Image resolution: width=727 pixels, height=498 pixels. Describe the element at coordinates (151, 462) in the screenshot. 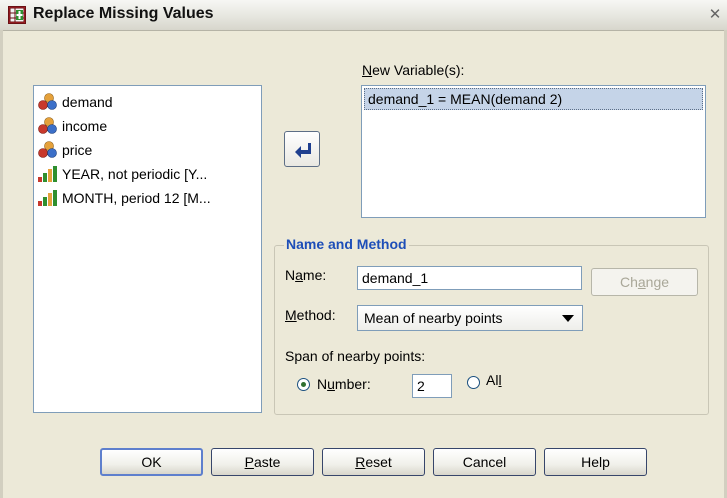

I see `ok-button: OK` at that location.